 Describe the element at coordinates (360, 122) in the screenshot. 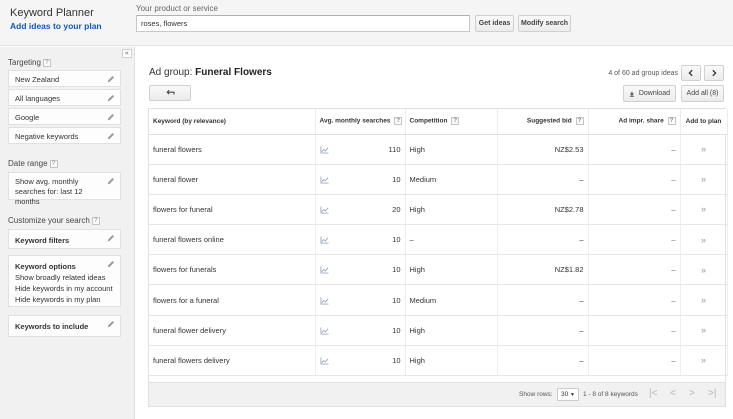

I see `col-searches: Avg. monthly searches ?` at that location.